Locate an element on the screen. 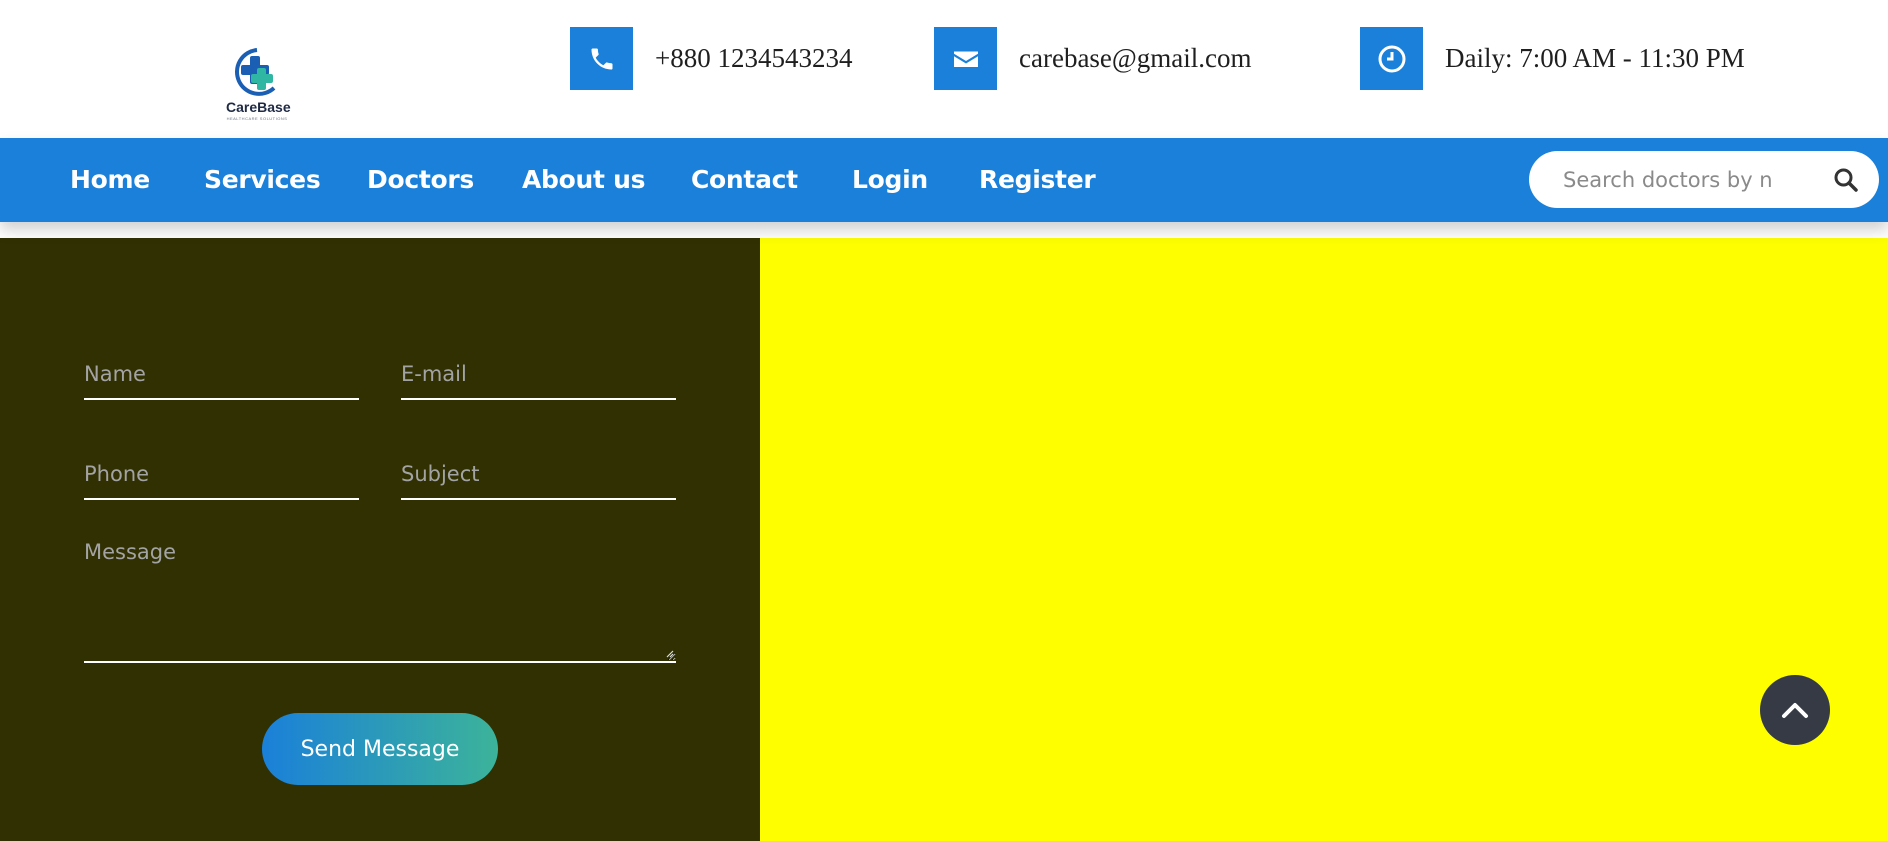  subject-input is located at coordinates (538, 474).